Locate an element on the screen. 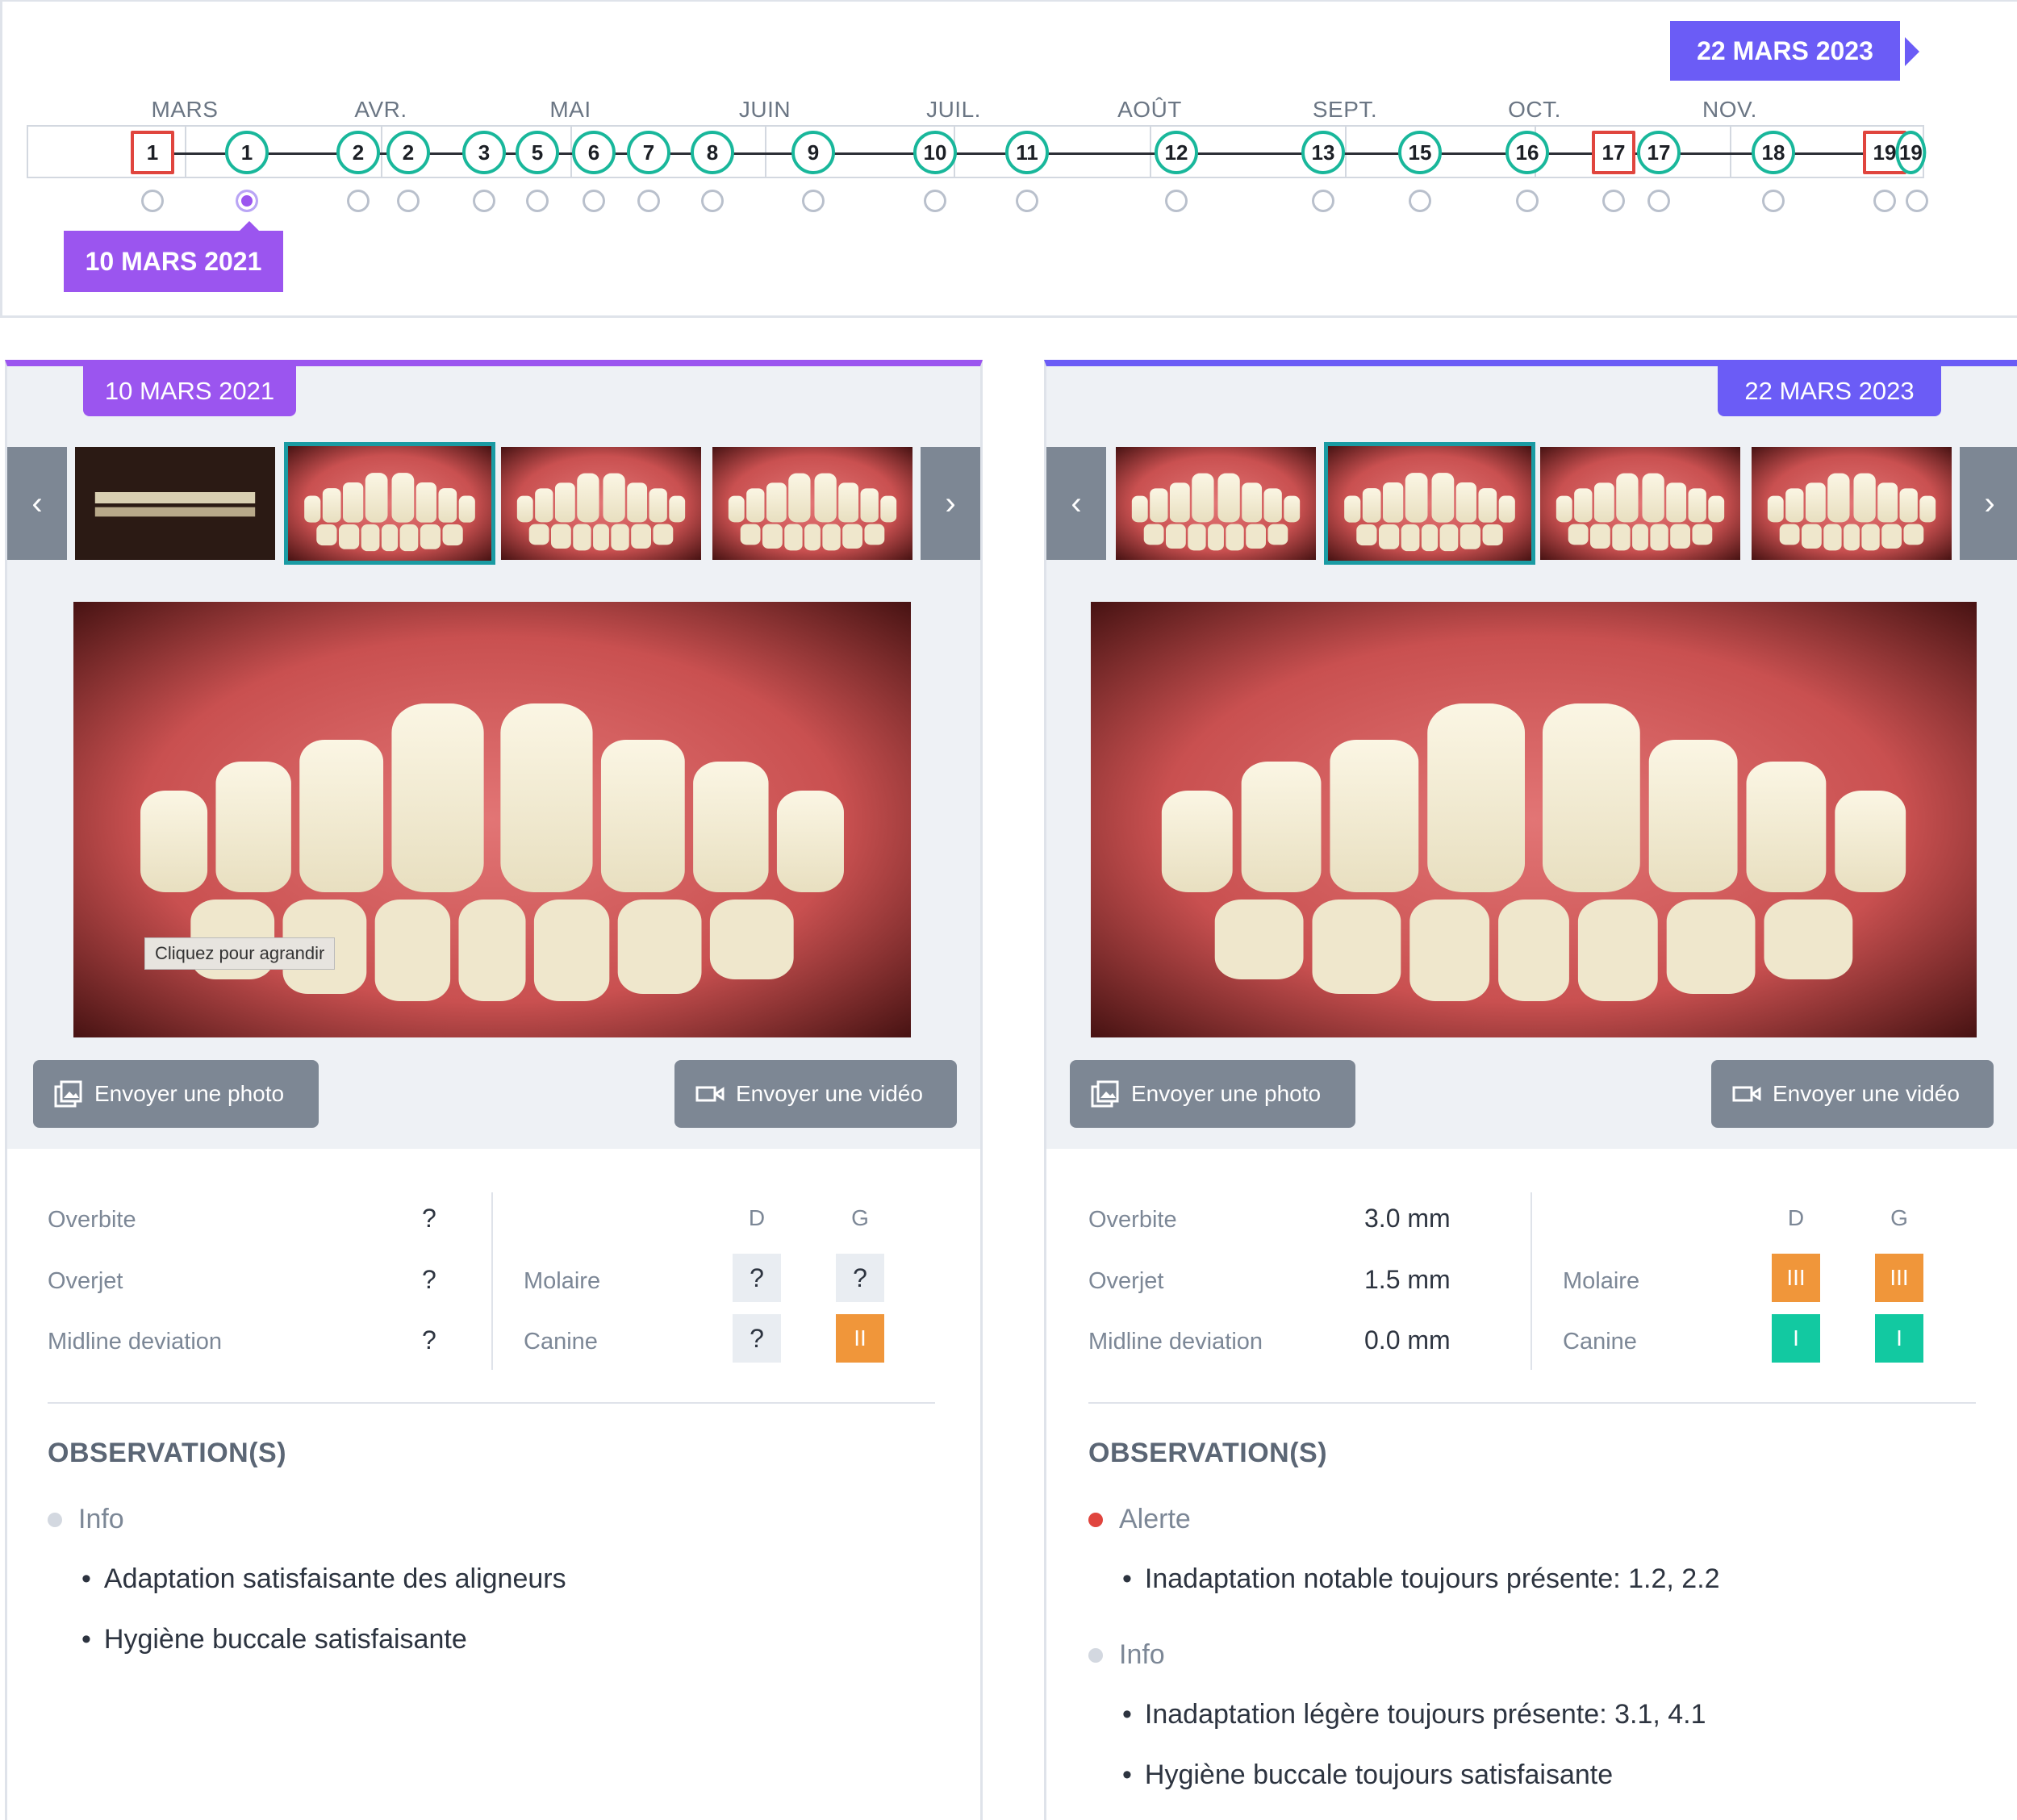  alert-dot-icon is located at coordinates (1095, 1519).